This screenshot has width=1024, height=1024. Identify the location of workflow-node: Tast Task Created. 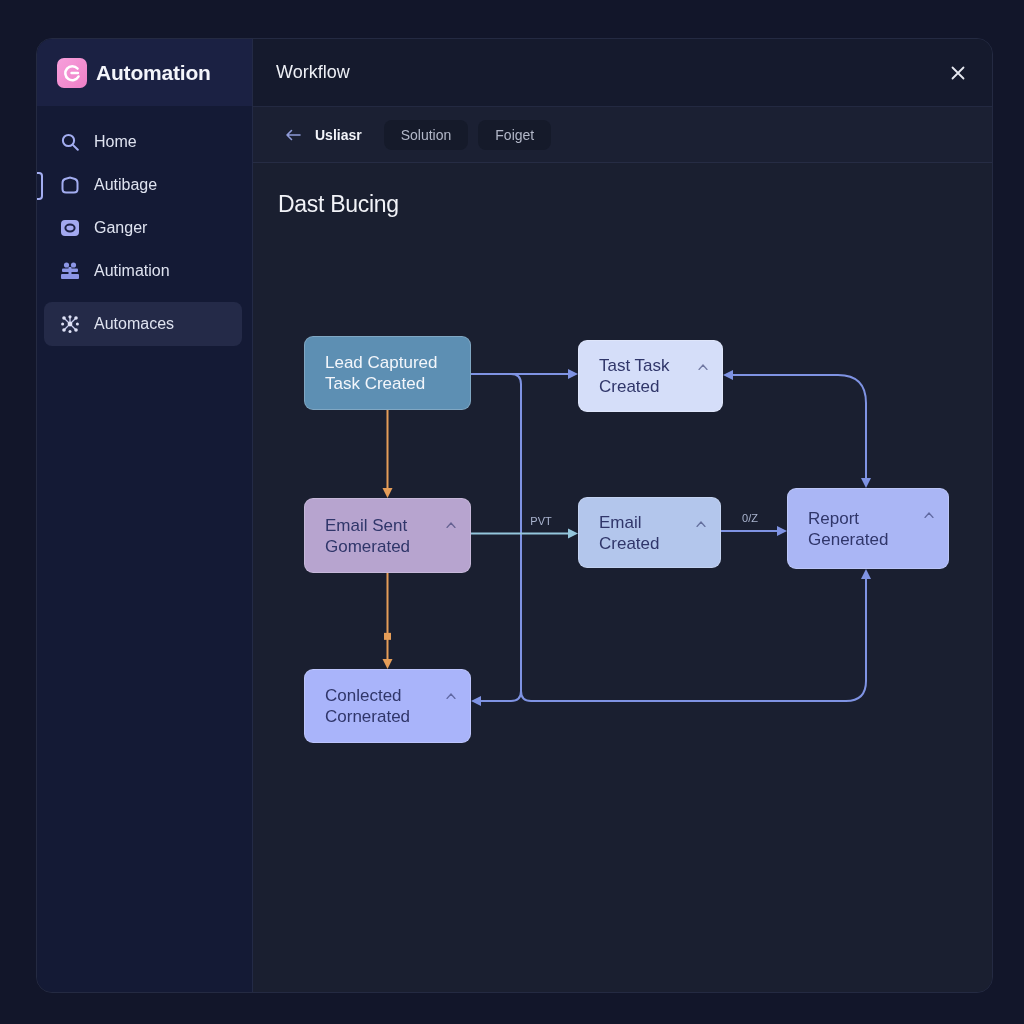
(650, 376).